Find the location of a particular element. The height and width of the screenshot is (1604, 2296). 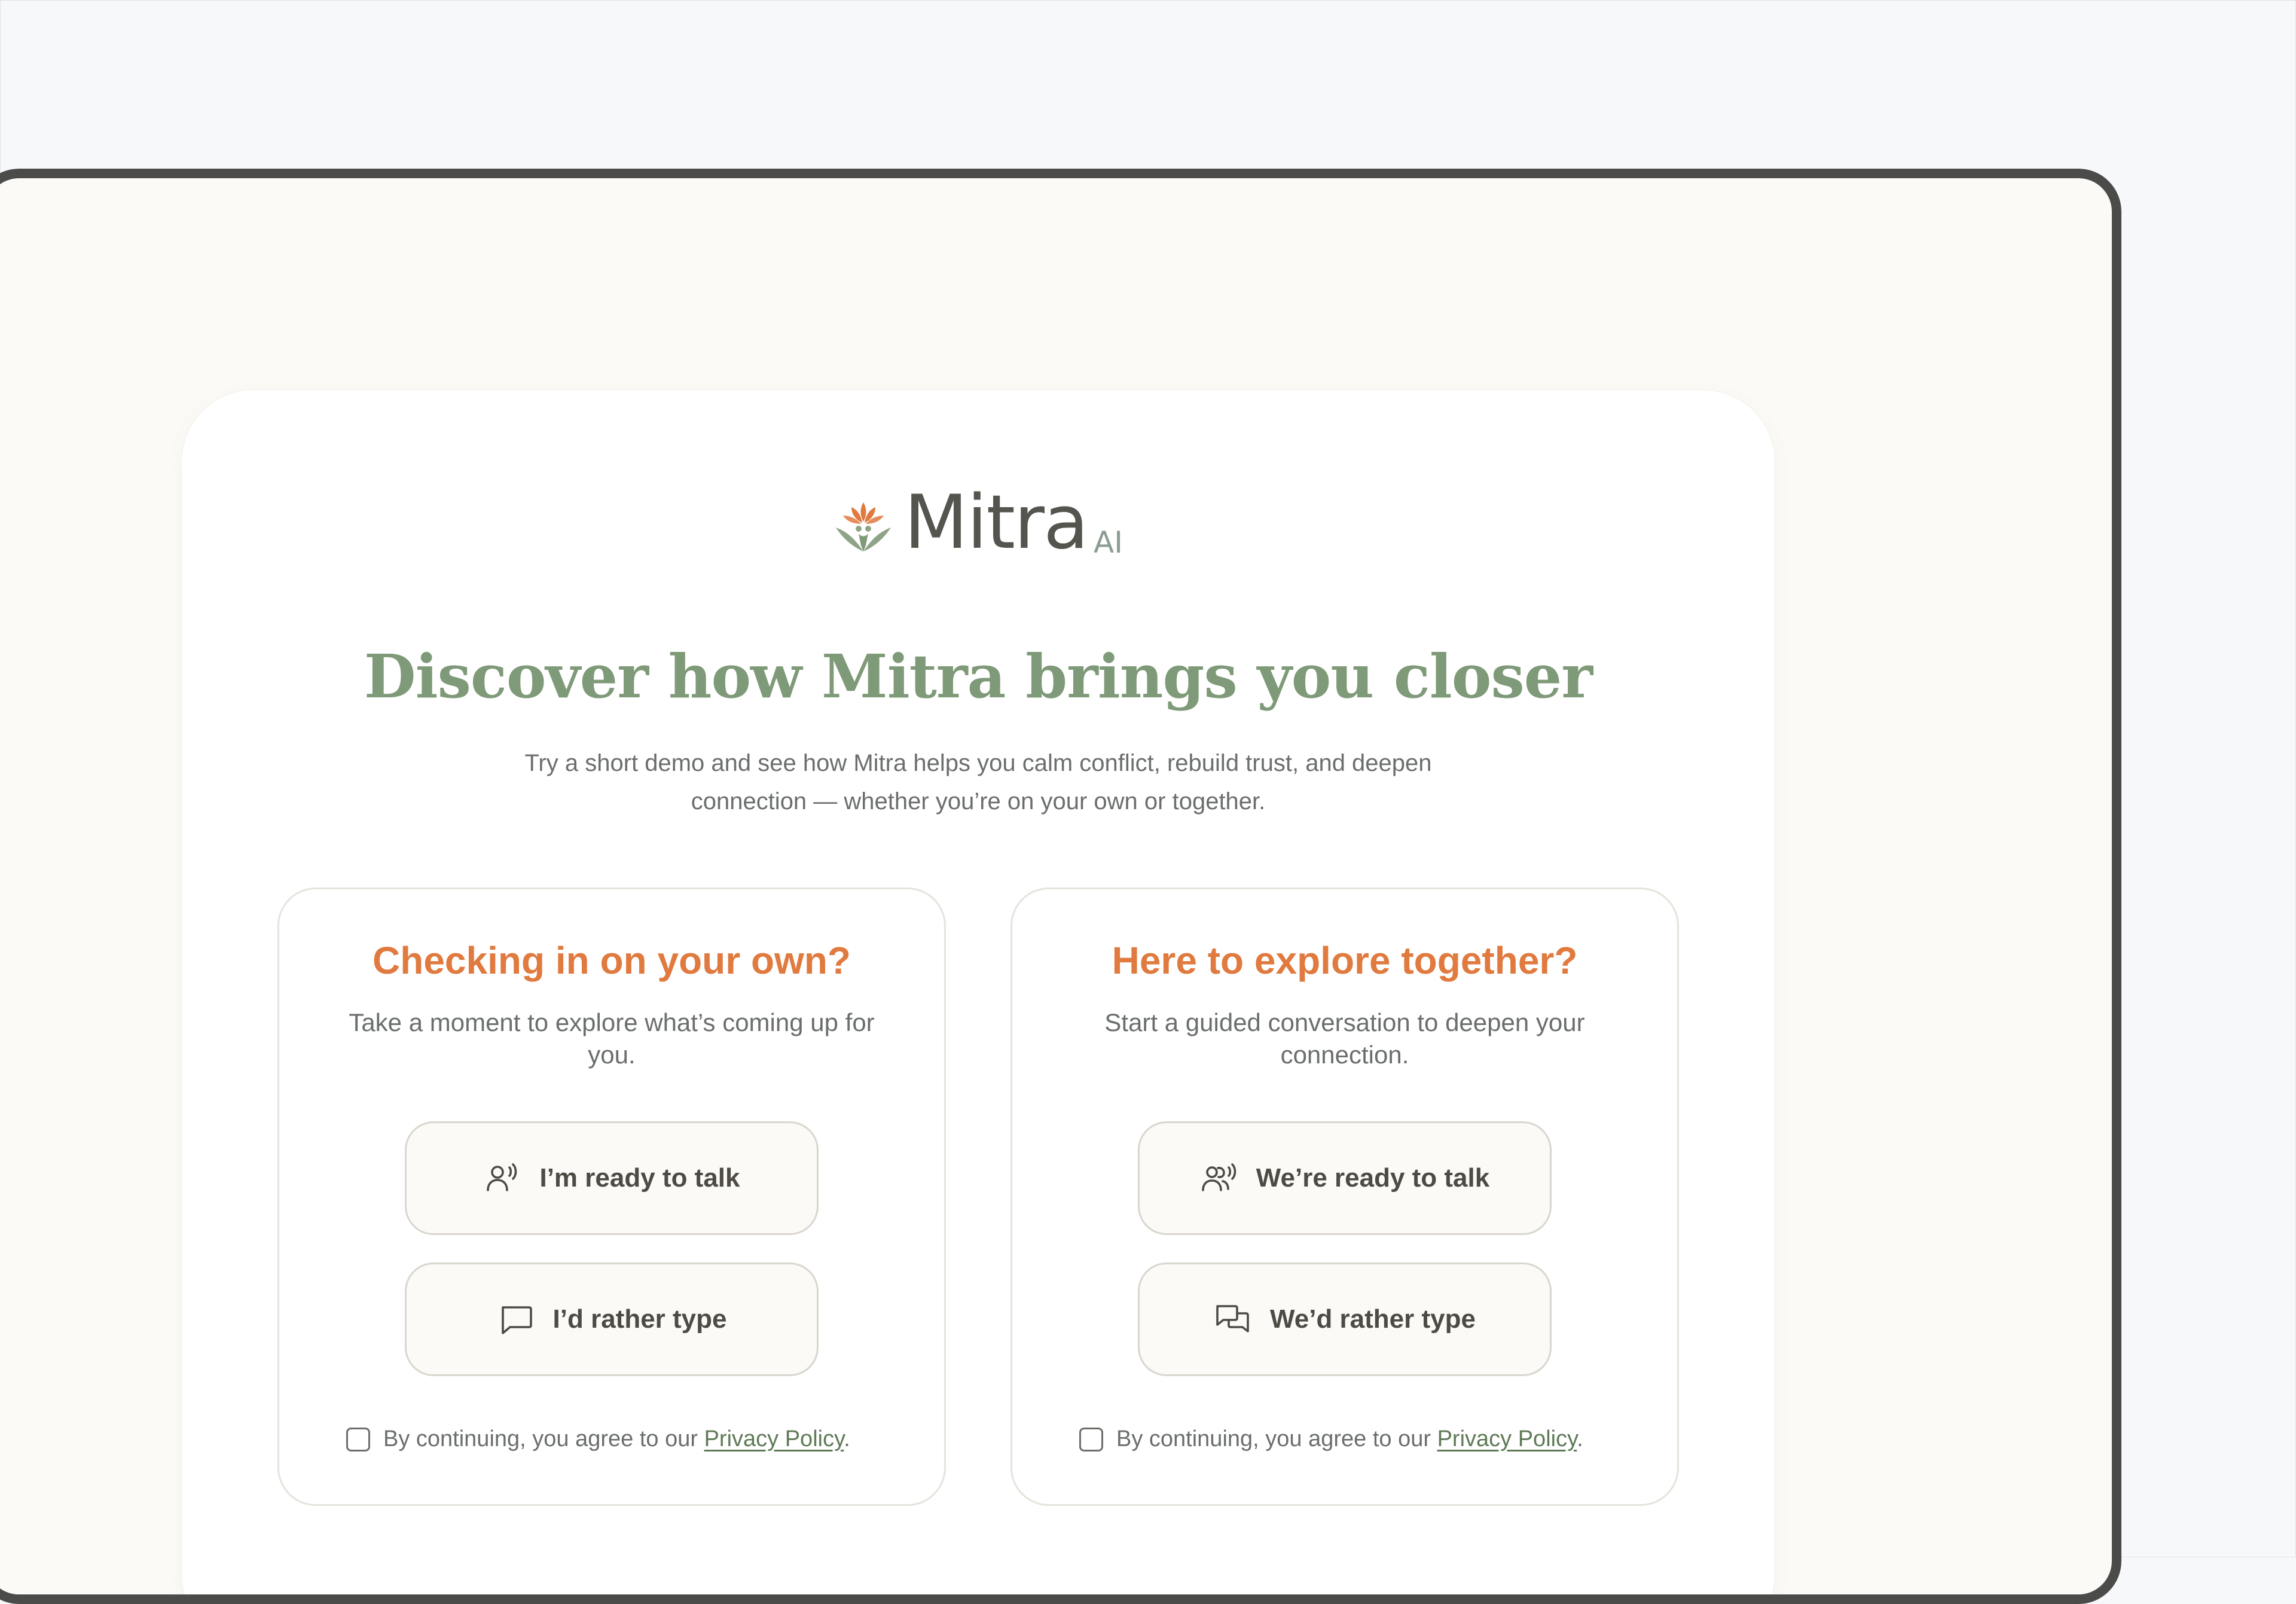

solo-privacy-policy-link: Privacy Policy is located at coordinates (774, 1438).